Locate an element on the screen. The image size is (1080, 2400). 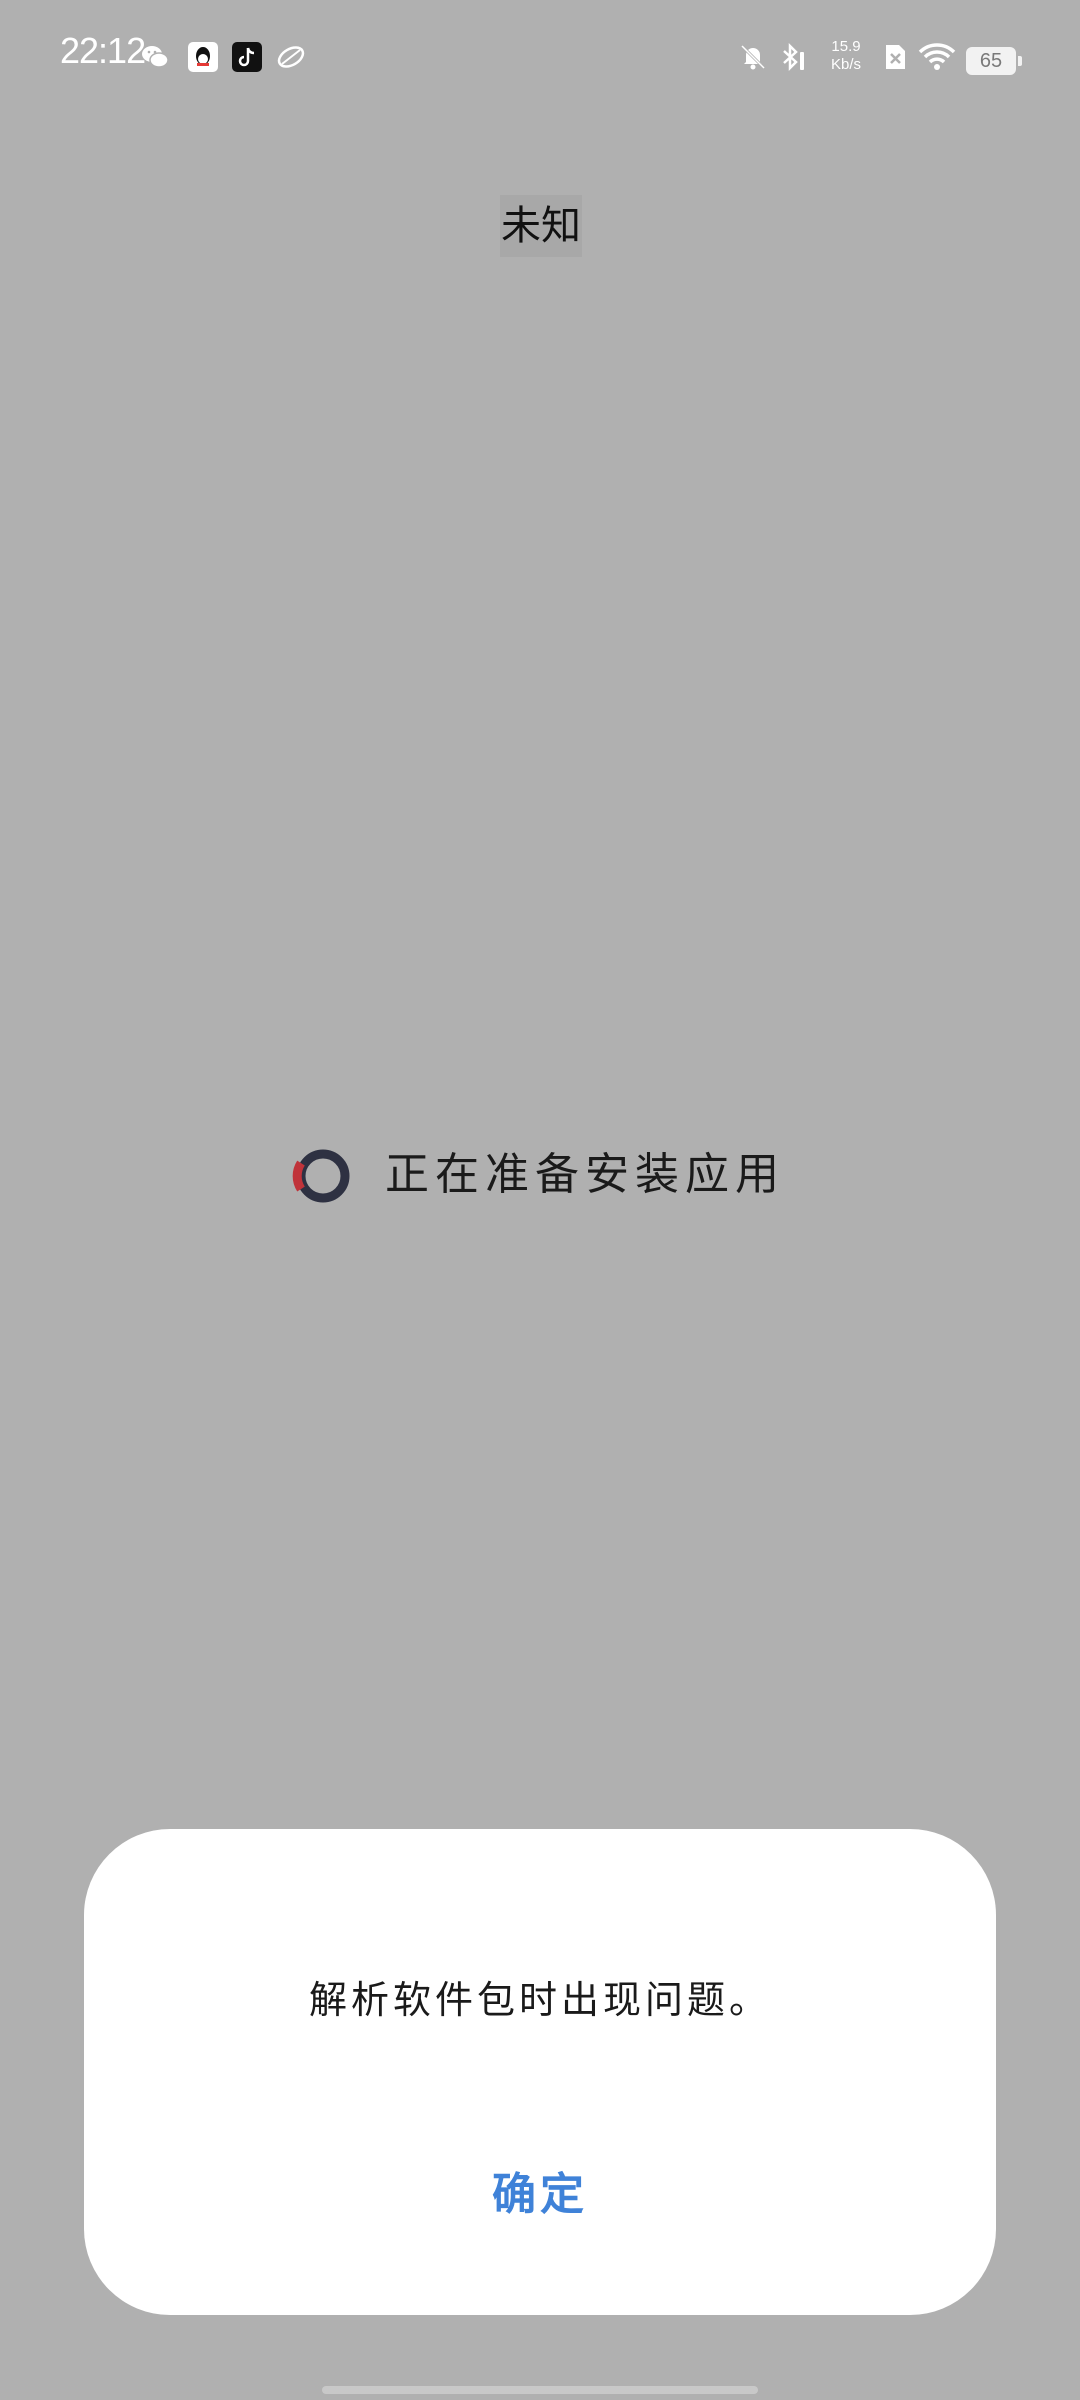
status-time: 22:12 is located at coordinates (103, 50).